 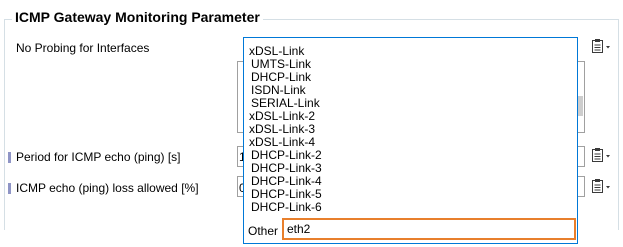 I want to click on period-menu-button, so click(x=601, y=155).